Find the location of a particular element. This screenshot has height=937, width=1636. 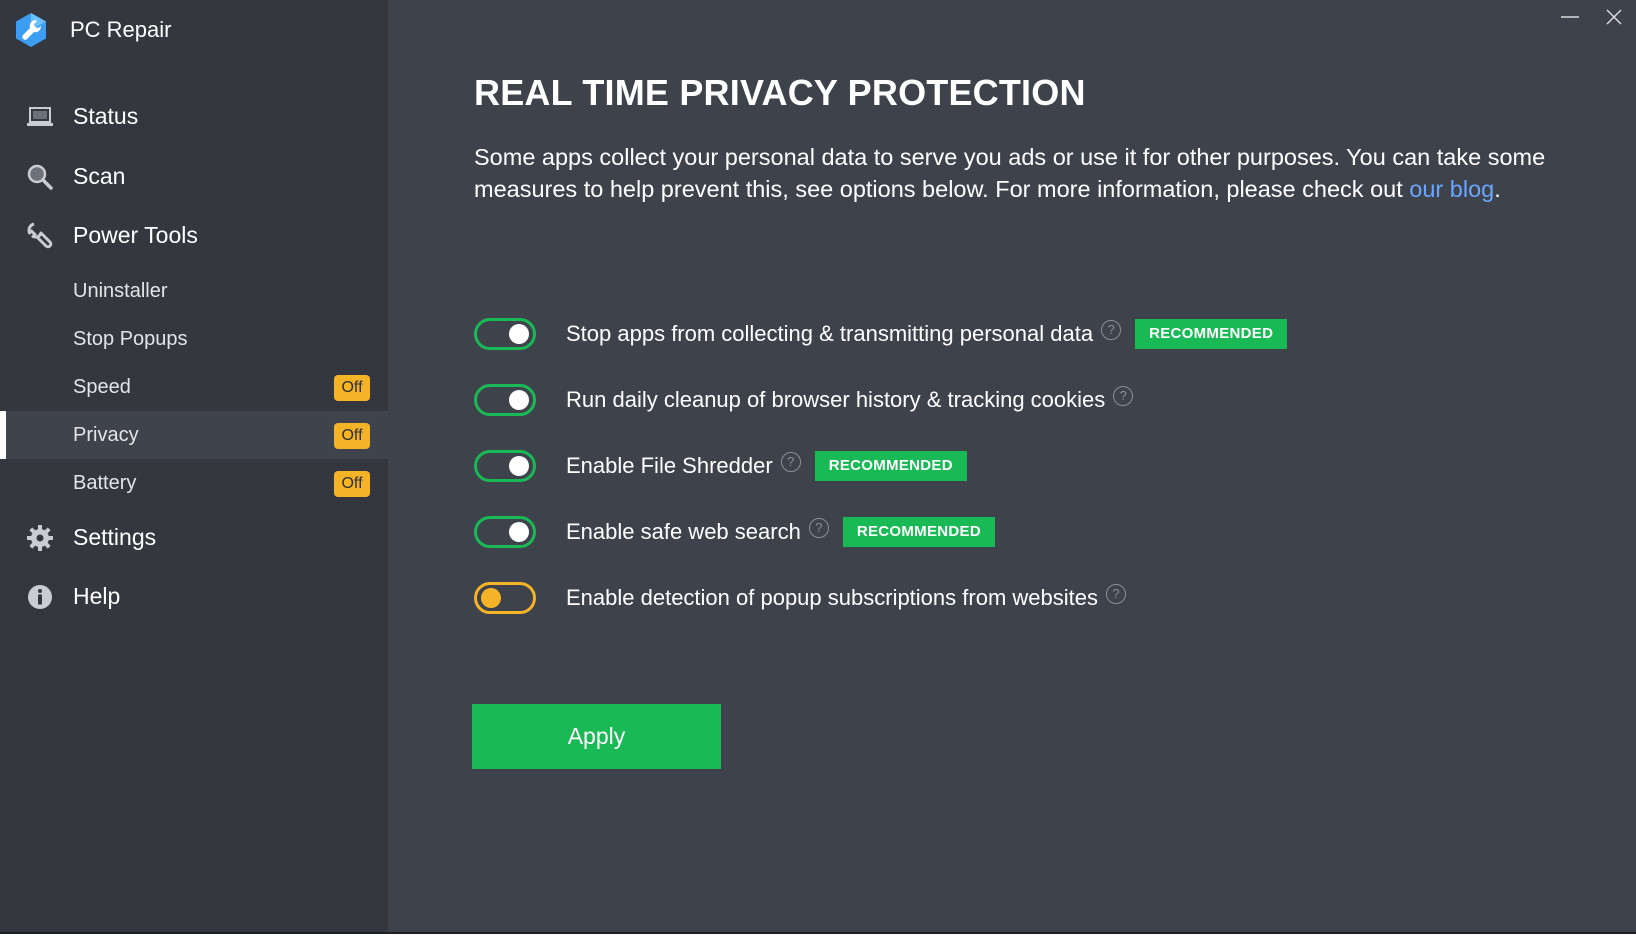

nav-scan: Scan is located at coordinates (194, 176).